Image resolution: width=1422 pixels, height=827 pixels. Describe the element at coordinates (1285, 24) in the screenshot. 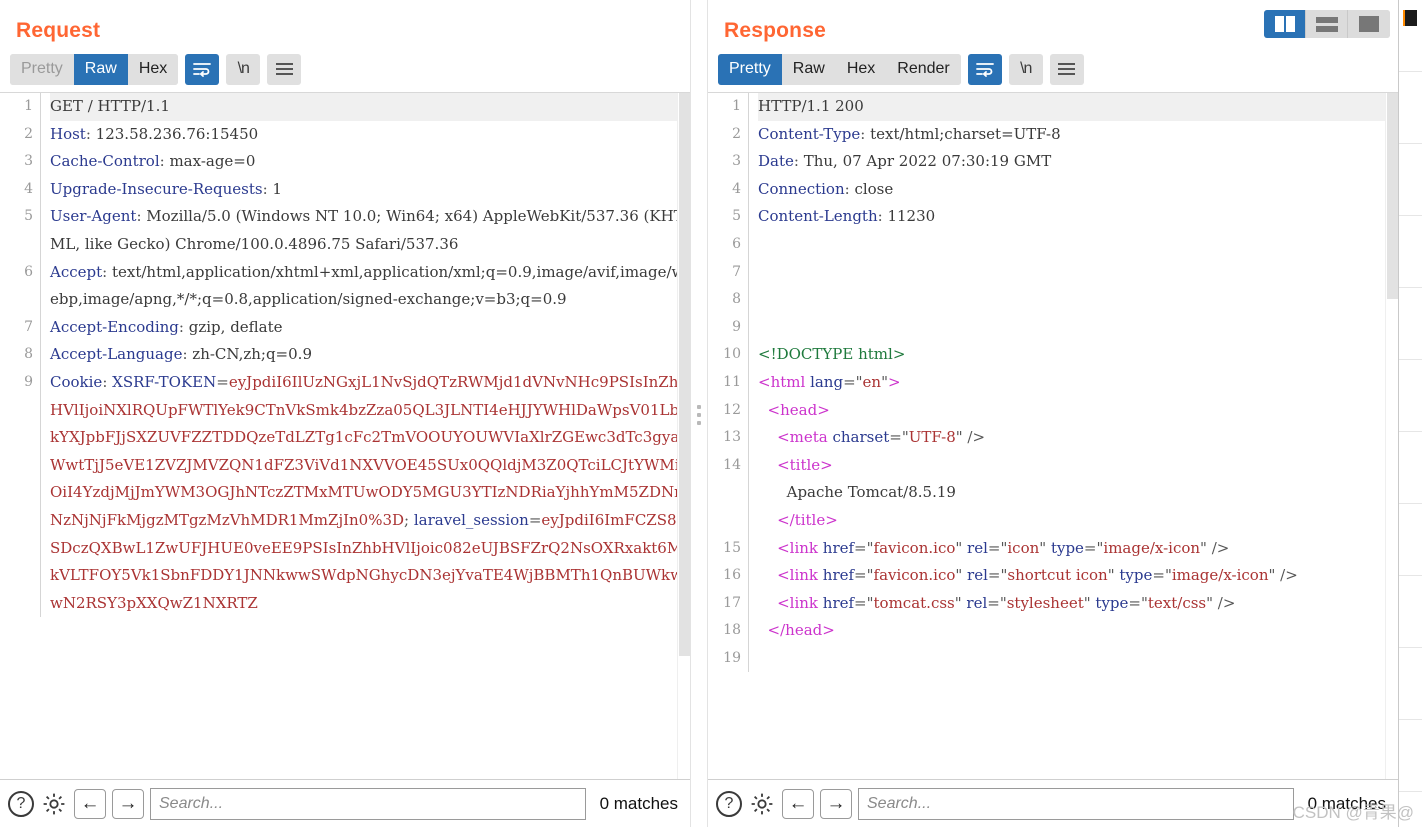

I see `layout-side-by-side-button` at that location.